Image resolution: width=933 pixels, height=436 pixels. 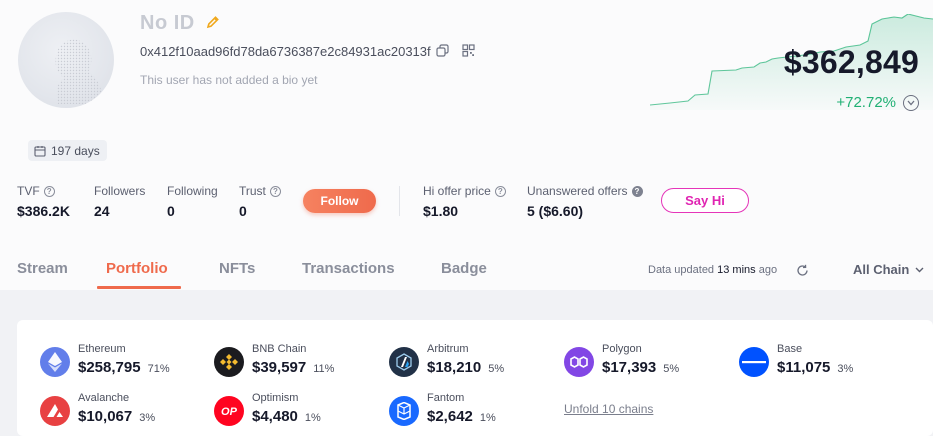 I want to click on stat-following: Following 0, so click(x=192, y=201).